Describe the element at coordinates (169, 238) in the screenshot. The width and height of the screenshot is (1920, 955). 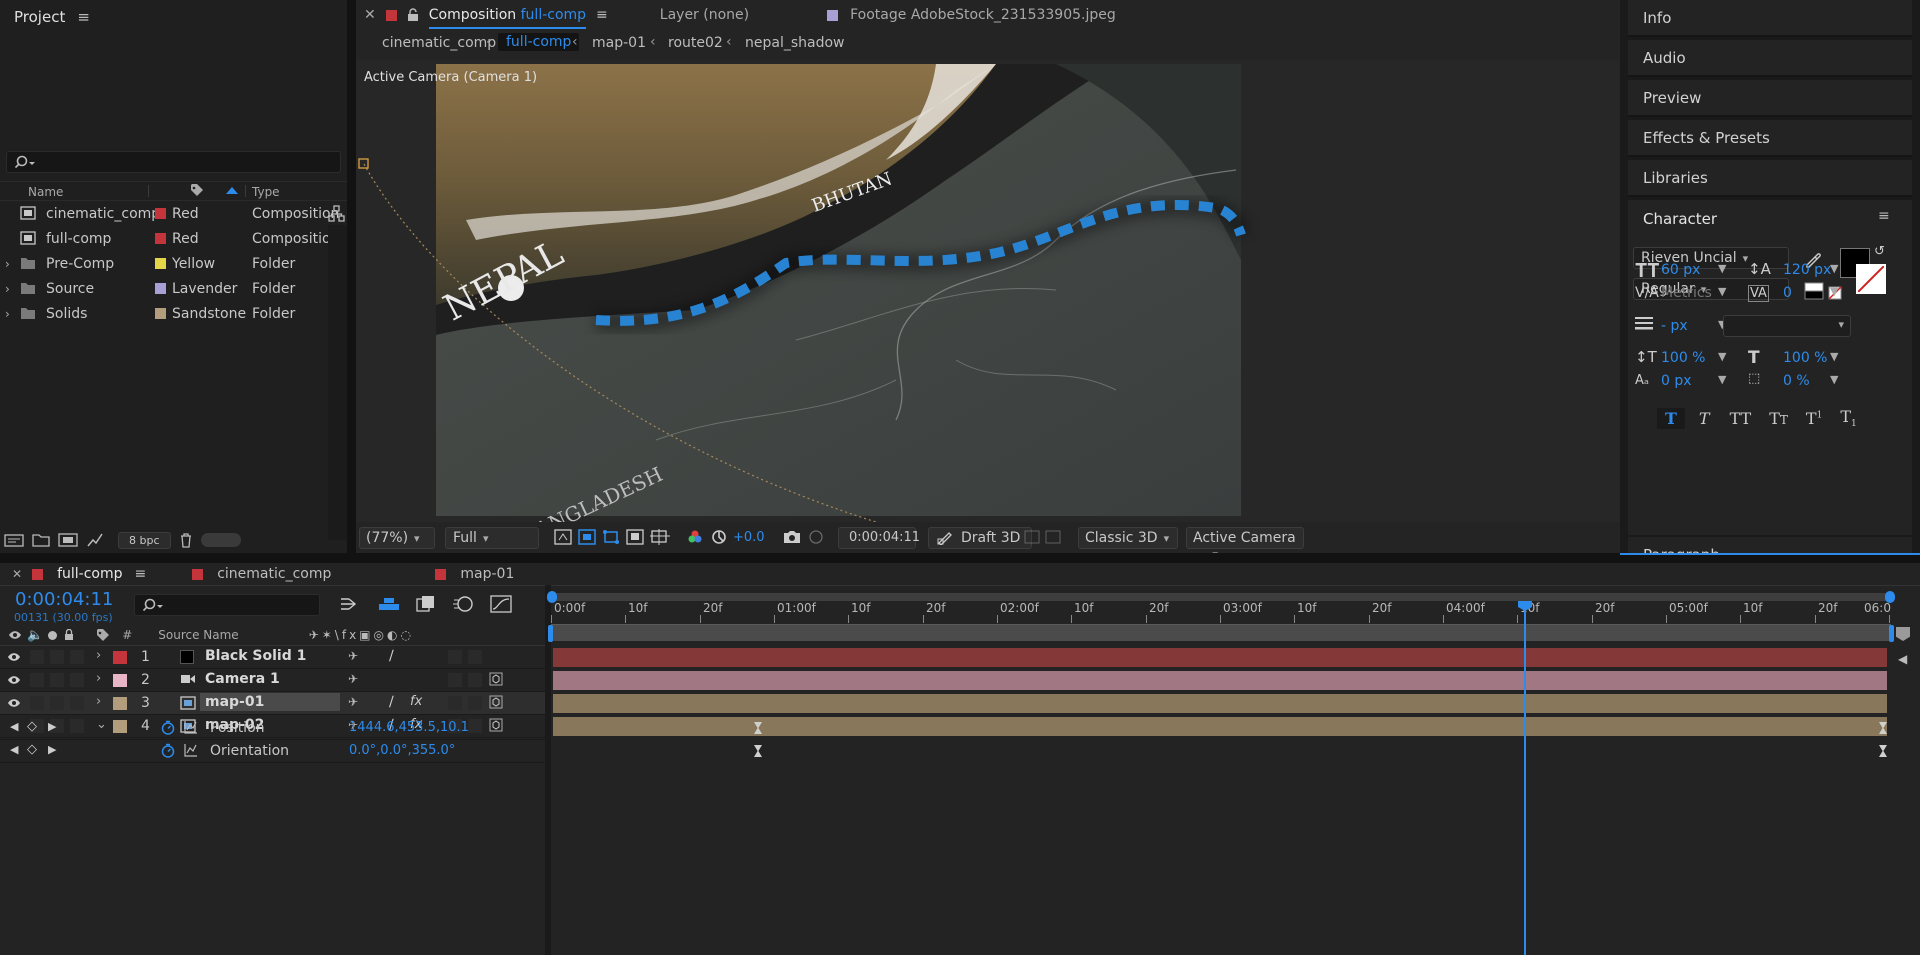
I see `project-item: full-comp Red Composition` at that location.